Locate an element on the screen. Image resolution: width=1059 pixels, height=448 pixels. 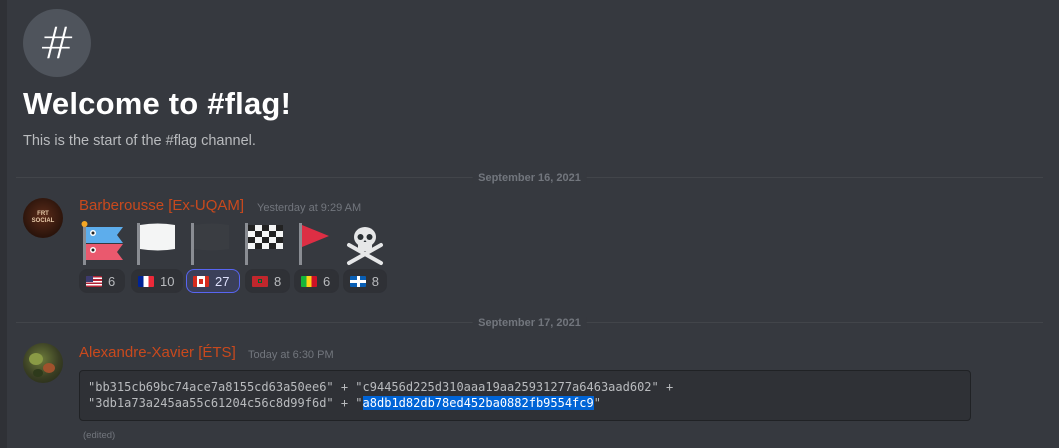
skull-and-crossbones-emoji is located at coordinates (365, 246).